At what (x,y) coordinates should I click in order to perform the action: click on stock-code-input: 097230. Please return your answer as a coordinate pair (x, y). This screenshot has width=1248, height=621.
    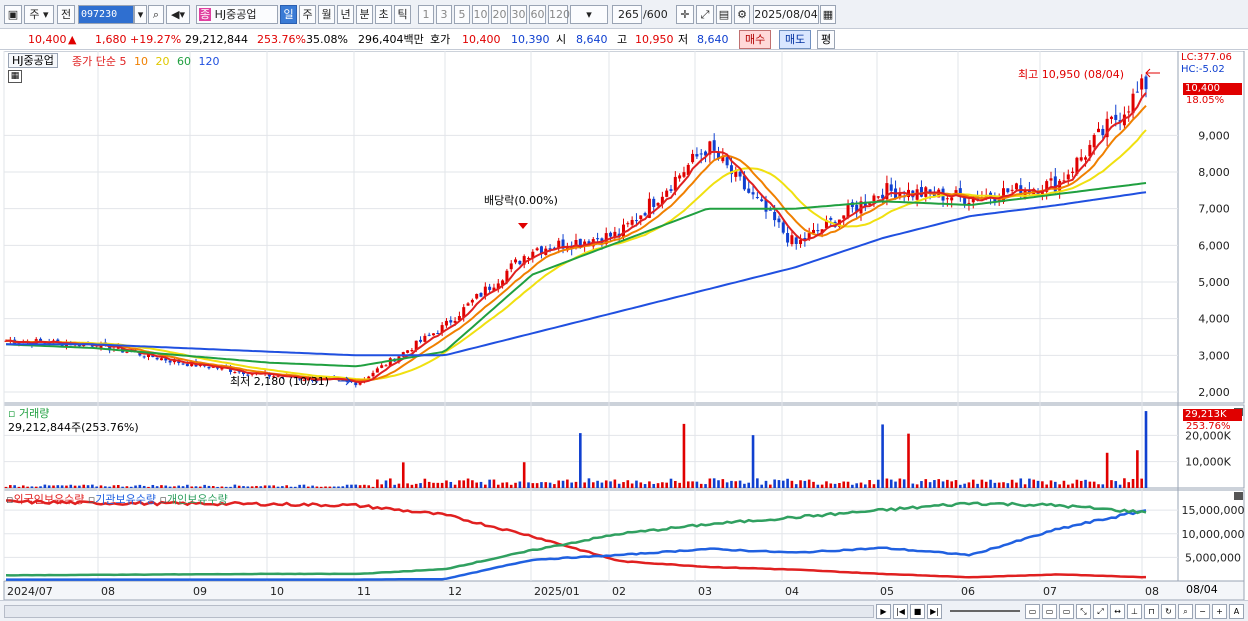
    Looking at the image, I should click on (106, 14).